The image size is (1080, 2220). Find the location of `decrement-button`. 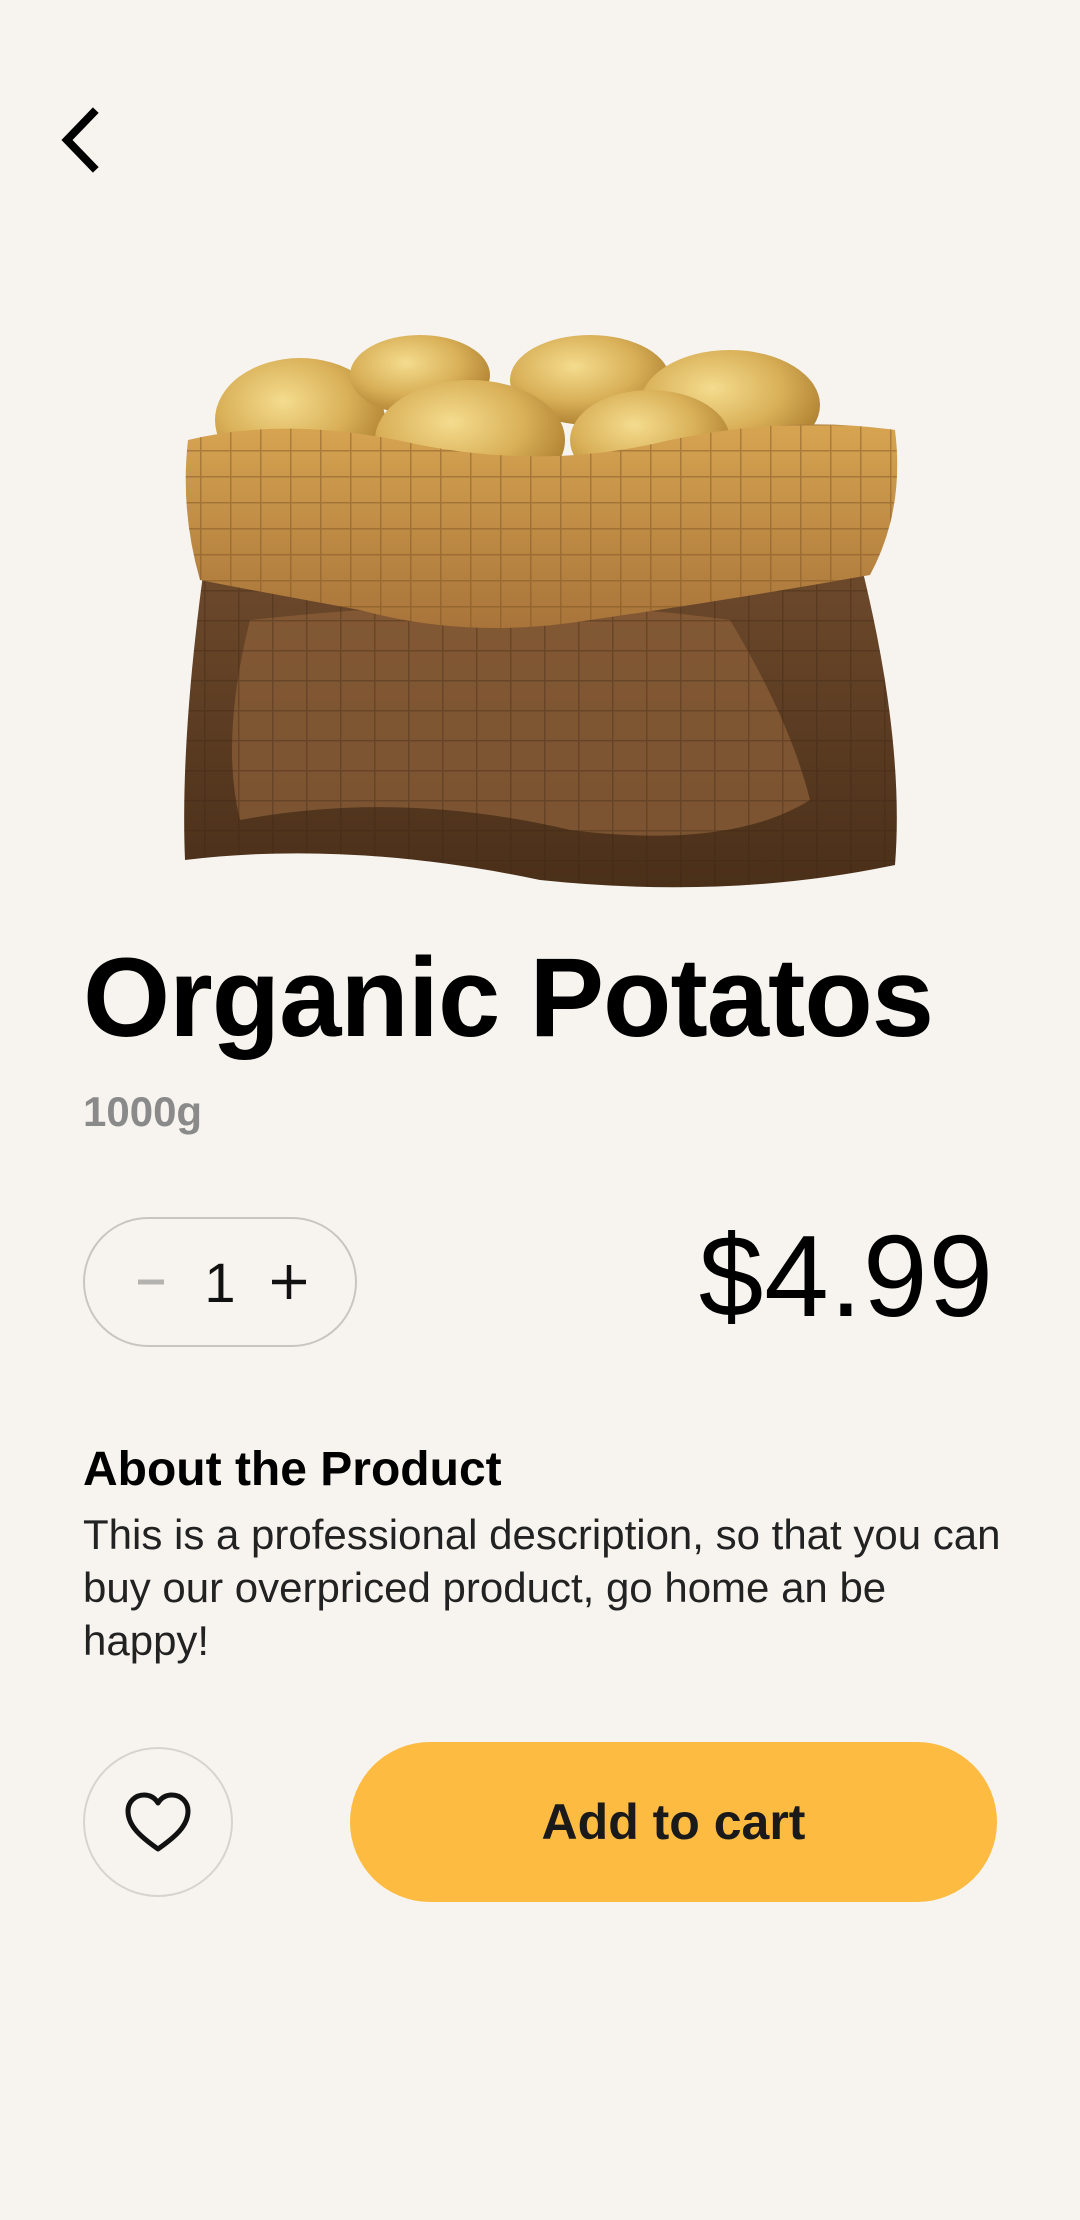

decrement-button is located at coordinates (151, 1282).